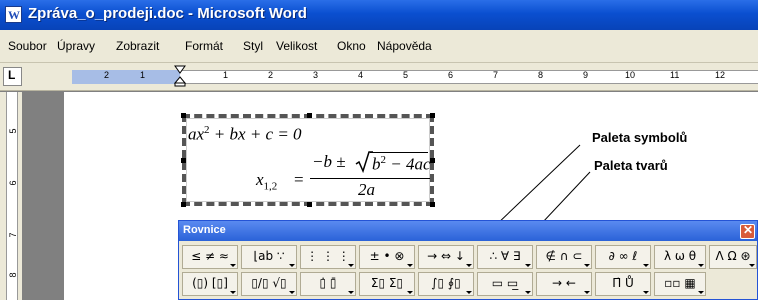  I want to click on callout-shape-palette: Paleta tvarů, so click(631, 165).